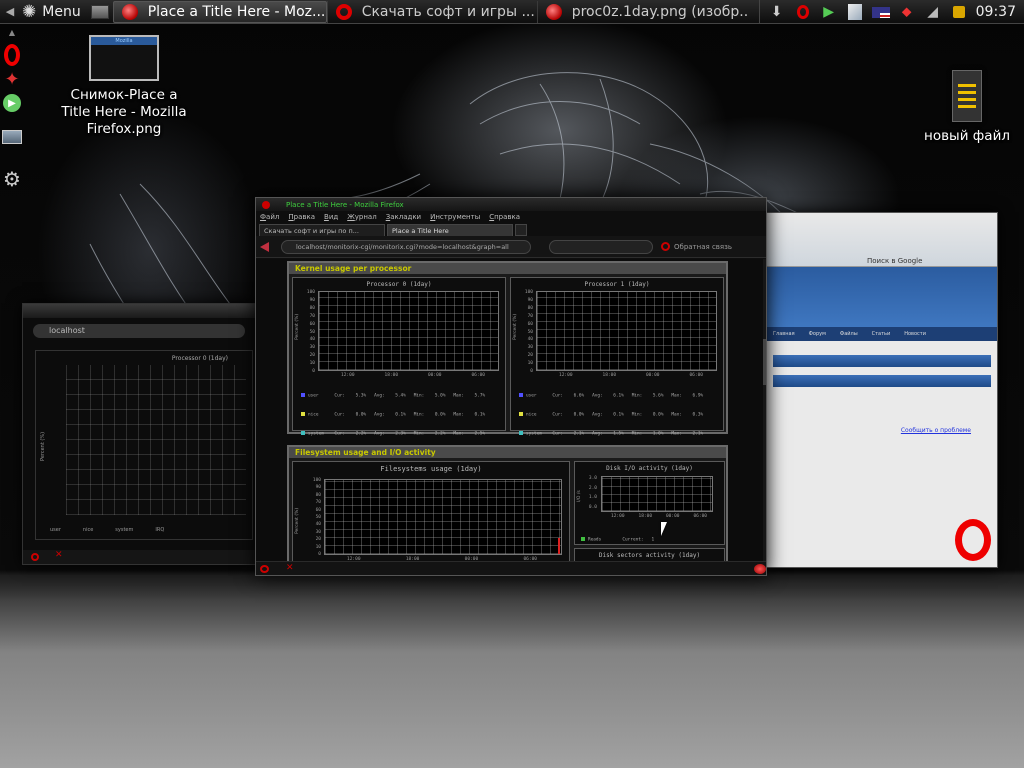 The image size is (1024, 768). What do you see at coordinates (530, 316) in the screenshot?
I see `y-tick: 70` at bounding box center [530, 316].